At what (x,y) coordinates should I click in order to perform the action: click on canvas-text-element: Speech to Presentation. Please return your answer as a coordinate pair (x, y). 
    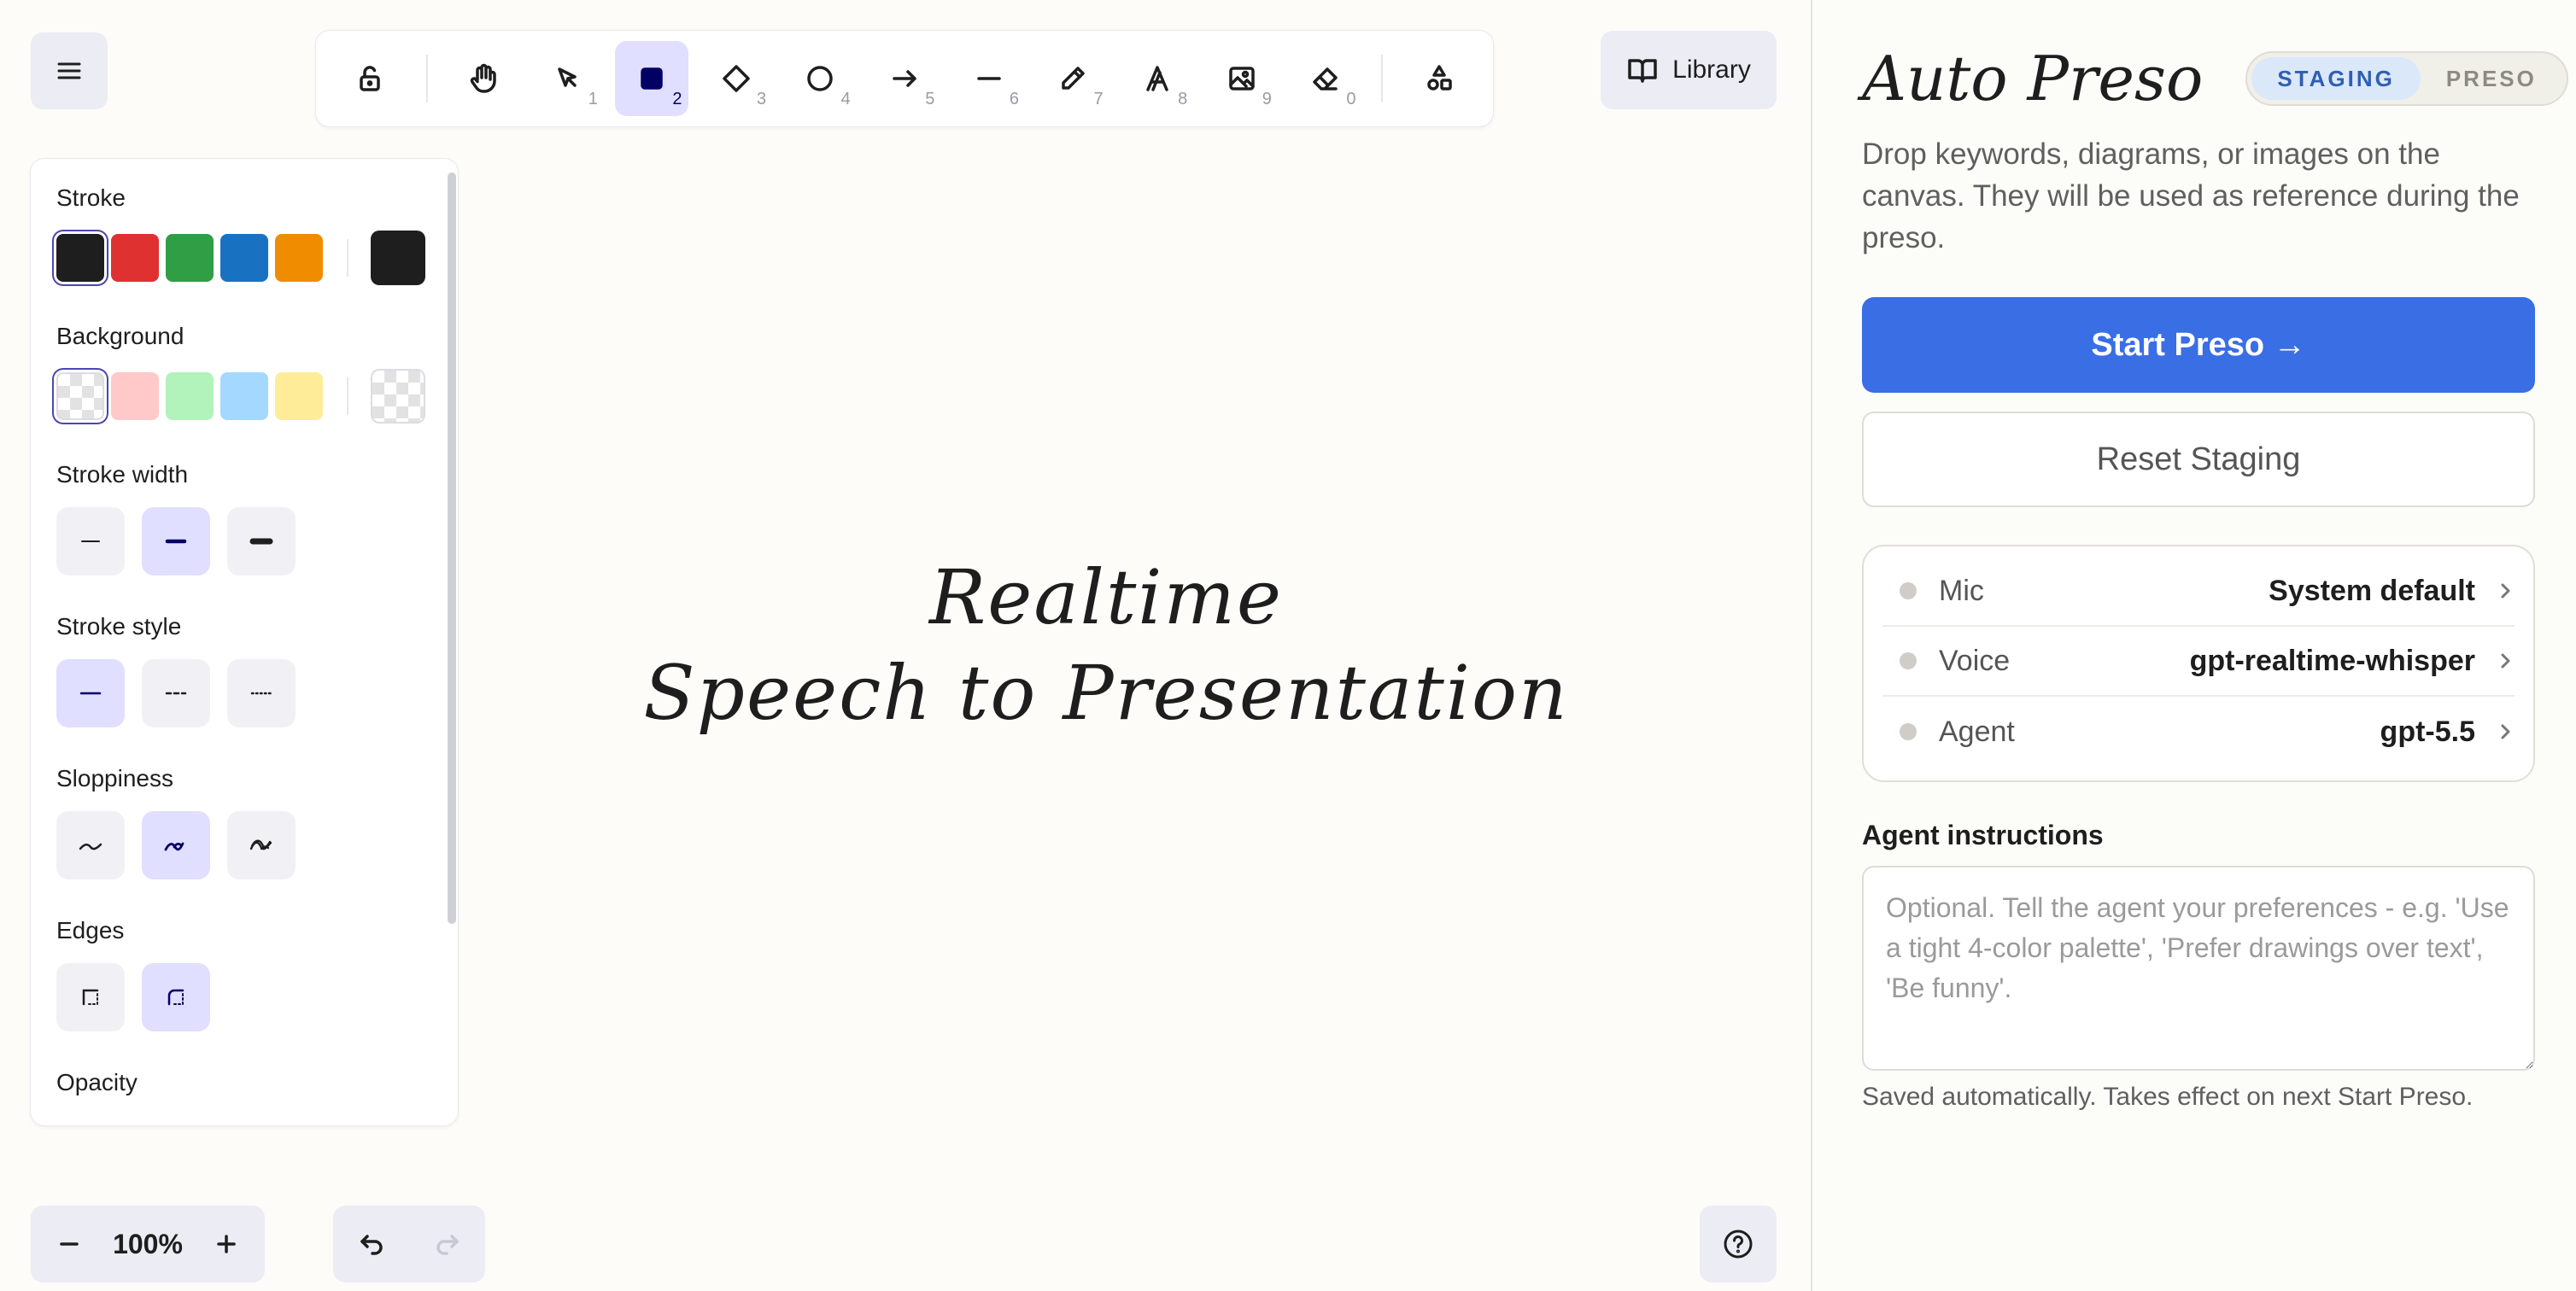
    Looking at the image, I should click on (1106, 693).